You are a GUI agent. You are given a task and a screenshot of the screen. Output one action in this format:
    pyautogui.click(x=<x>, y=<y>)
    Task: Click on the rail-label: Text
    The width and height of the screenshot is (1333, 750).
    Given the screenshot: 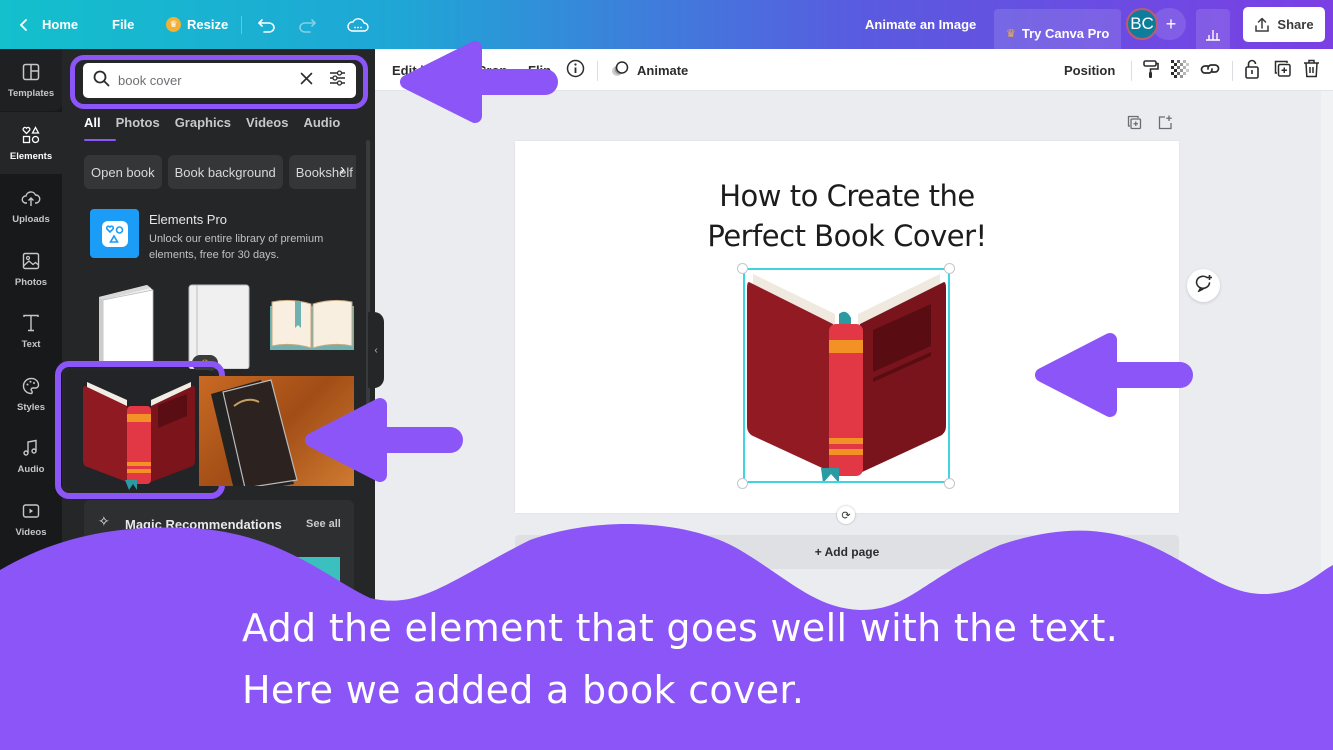 What is the action you would take?
    pyautogui.click(x=31, y=344)
    